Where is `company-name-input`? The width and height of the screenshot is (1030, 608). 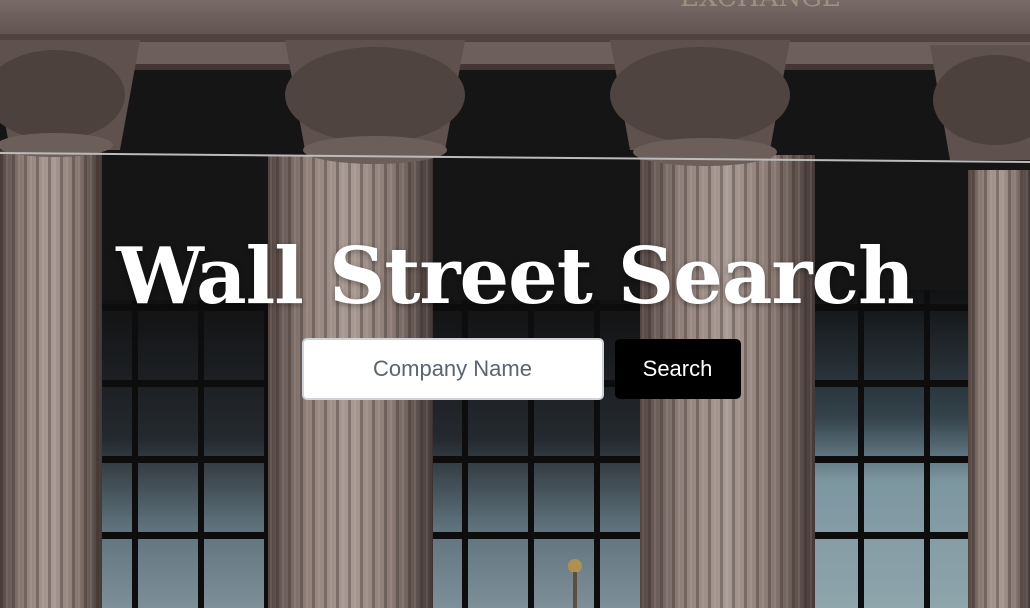 company-name-input is located at coordinates (452, 369).